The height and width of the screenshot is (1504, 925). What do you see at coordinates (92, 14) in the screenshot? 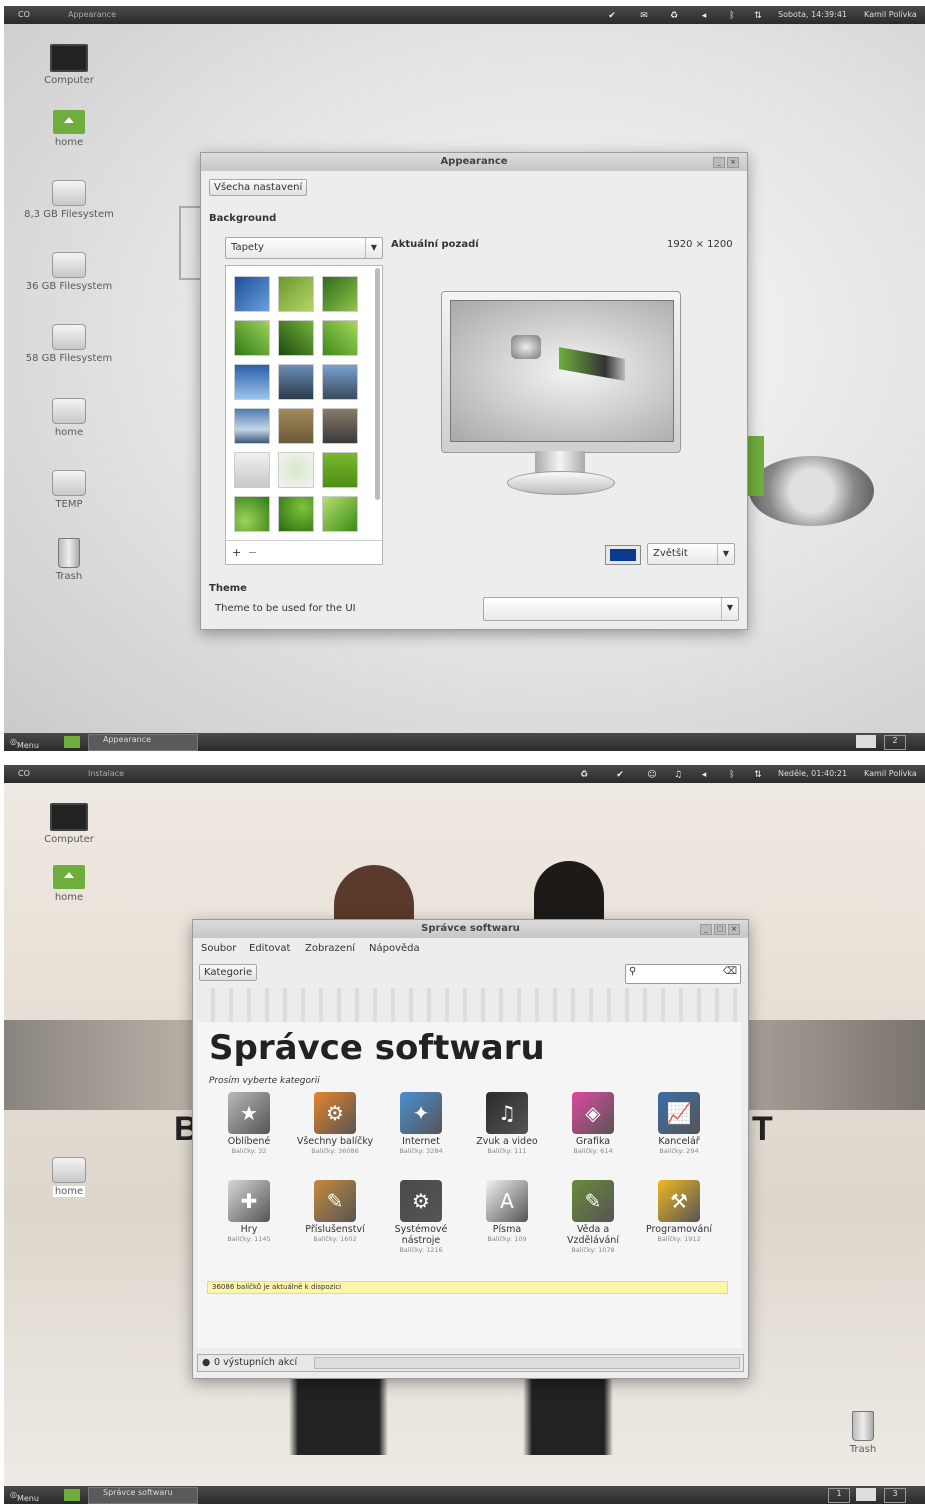
I see `panel-app-launcher: Appearance` at bounding box center [92, 14].